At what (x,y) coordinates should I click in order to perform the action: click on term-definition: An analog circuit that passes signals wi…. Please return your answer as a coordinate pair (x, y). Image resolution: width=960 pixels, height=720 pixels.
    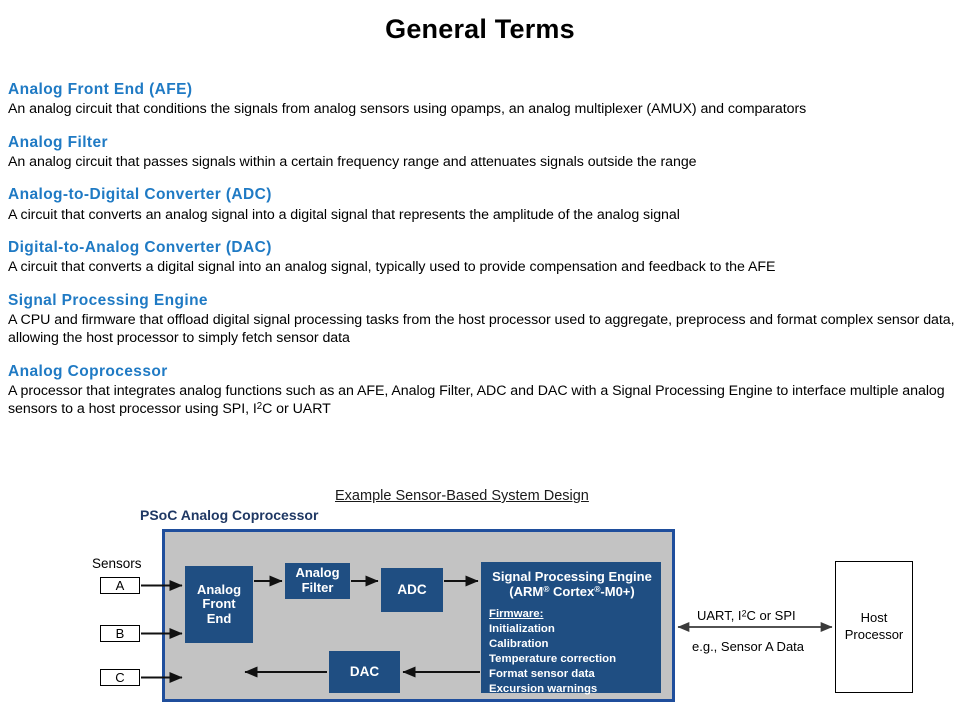
    Looking at the image, I should click on (352, 162).